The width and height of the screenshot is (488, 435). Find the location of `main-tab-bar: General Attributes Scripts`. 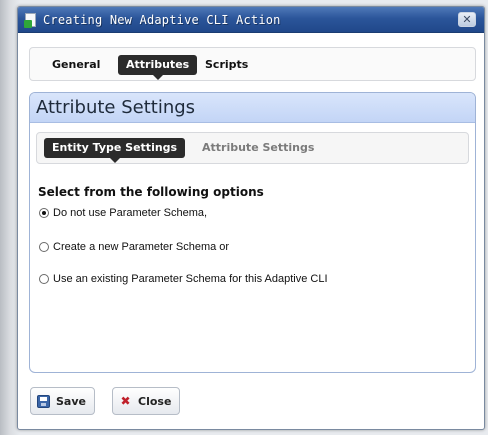

main-tab-bar: General Attributes Scripts is located at coordinates (252, 64).